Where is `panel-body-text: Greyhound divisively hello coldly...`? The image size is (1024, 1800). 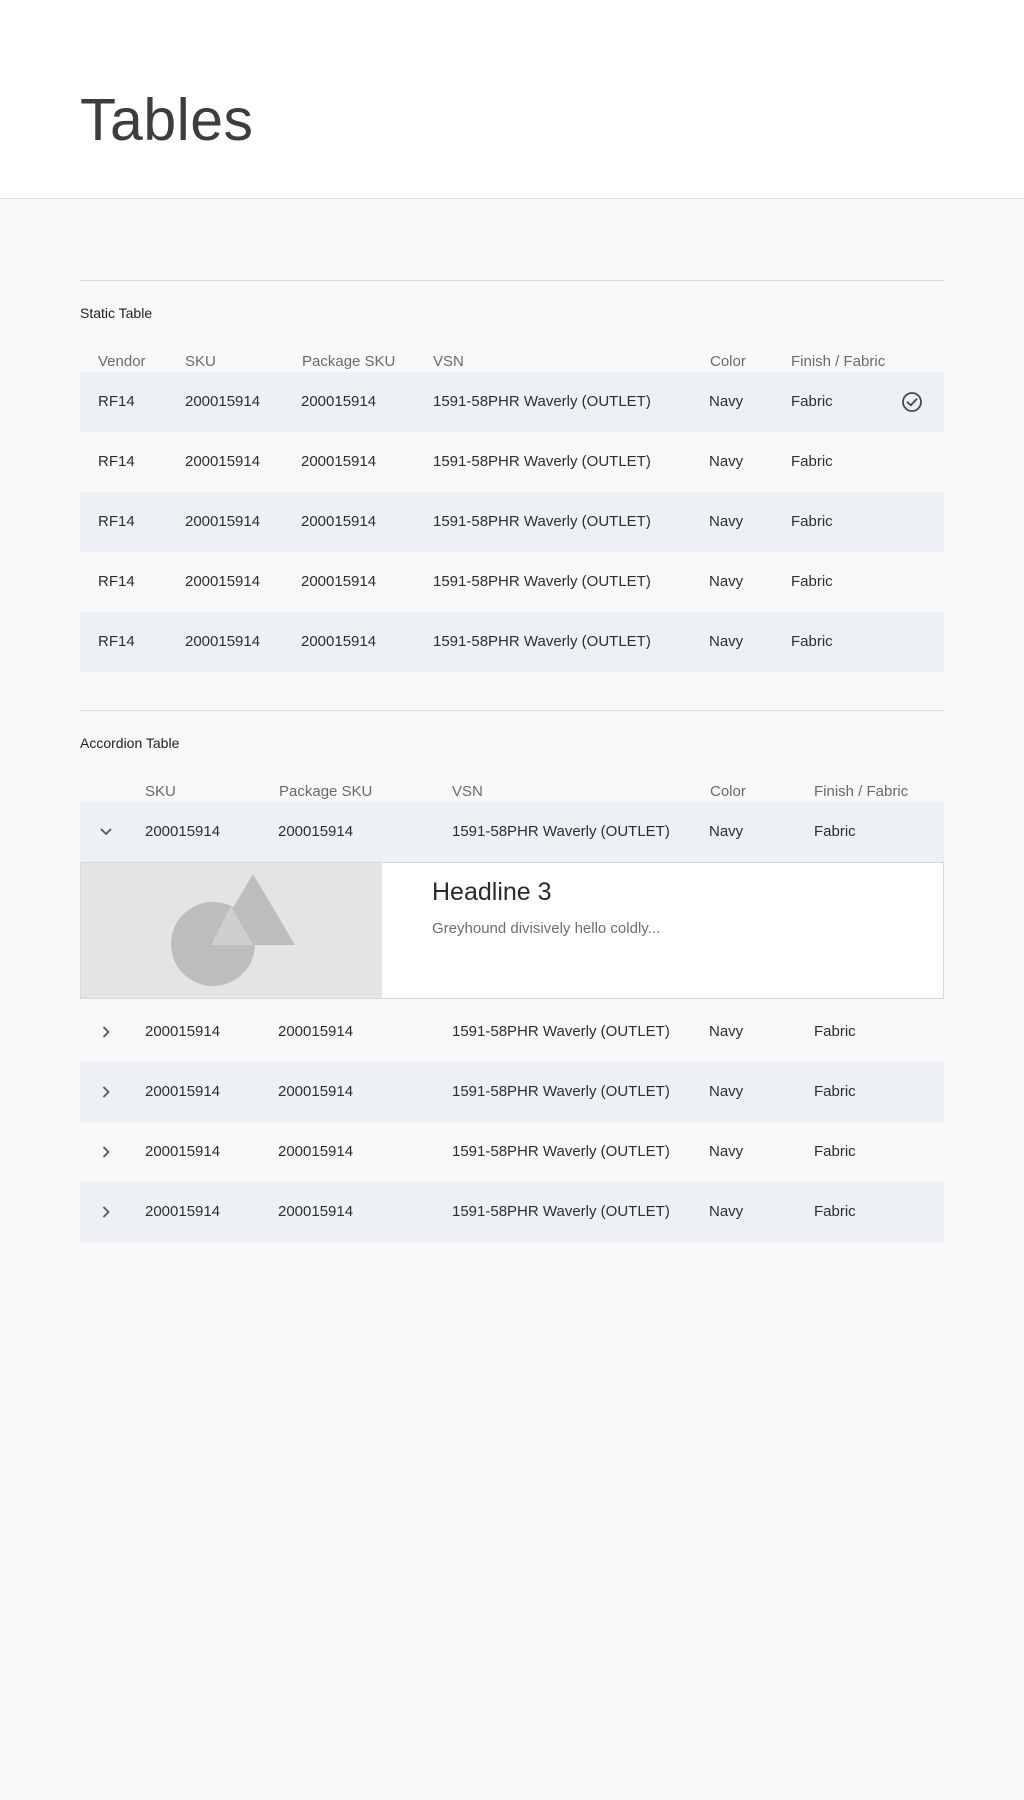
panel-body-text: Greyhound divisively hello coldly... is located at coordinates (546, 928).